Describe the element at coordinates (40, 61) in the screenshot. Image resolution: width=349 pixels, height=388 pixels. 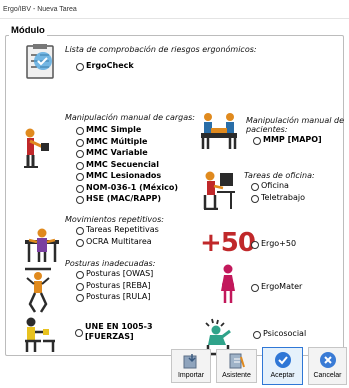
I see `checklist-icon` at that location.